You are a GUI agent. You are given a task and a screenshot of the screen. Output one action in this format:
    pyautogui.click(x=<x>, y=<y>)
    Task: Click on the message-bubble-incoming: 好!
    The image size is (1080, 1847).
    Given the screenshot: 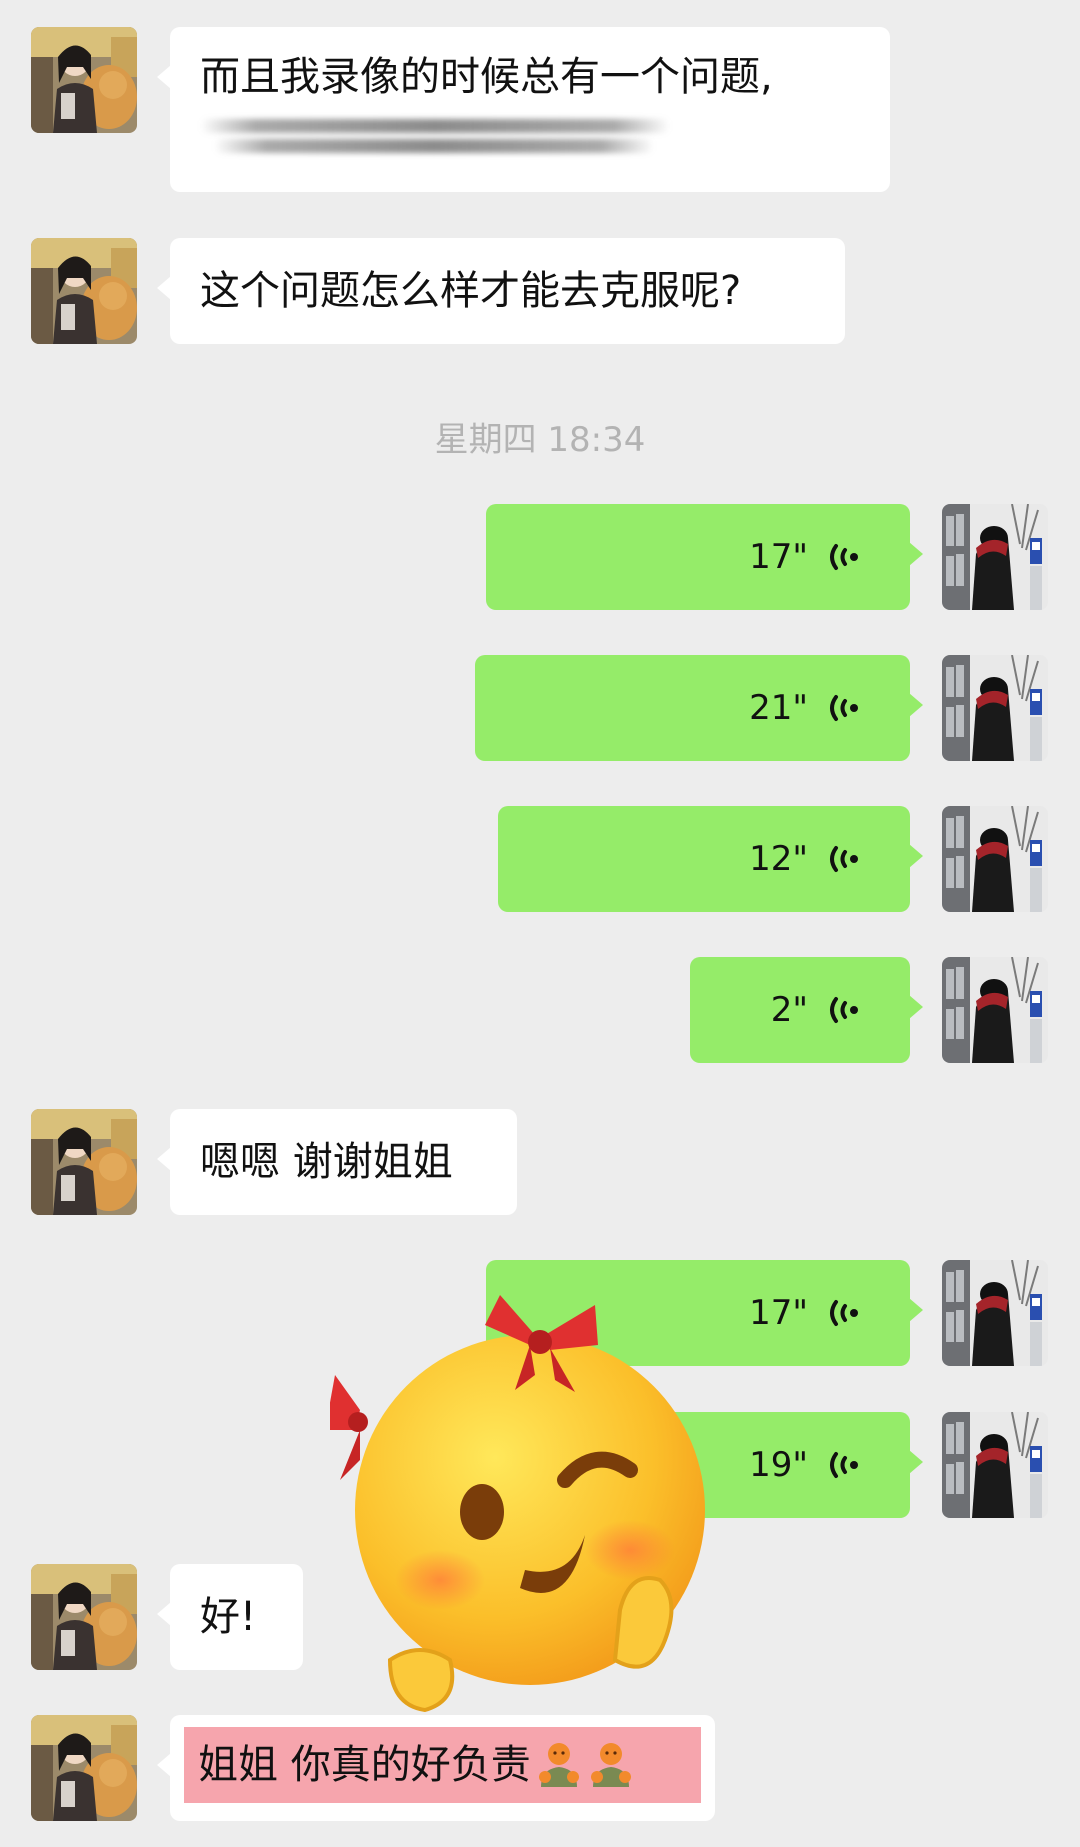 What is the action you would take?
    pyautogui.click(x=230, y=1617)
    